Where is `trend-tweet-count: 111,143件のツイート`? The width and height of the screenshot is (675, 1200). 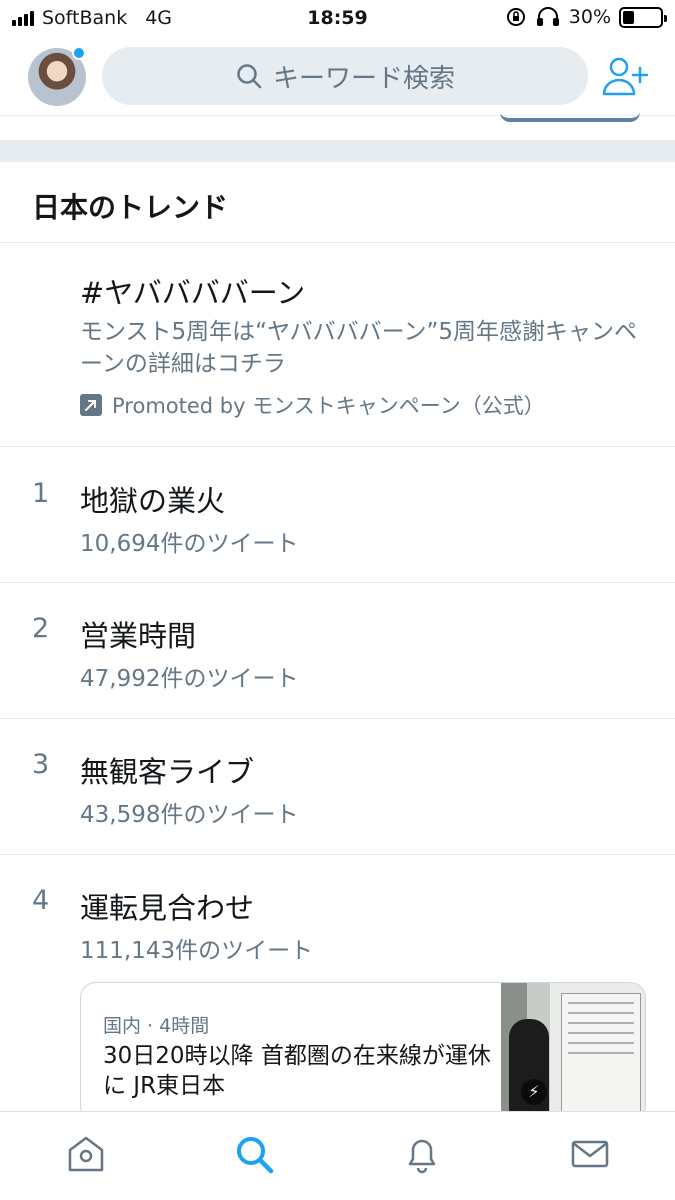 trend-tweet-count: 111,143件のツイート is located at coordinates (197, 951).